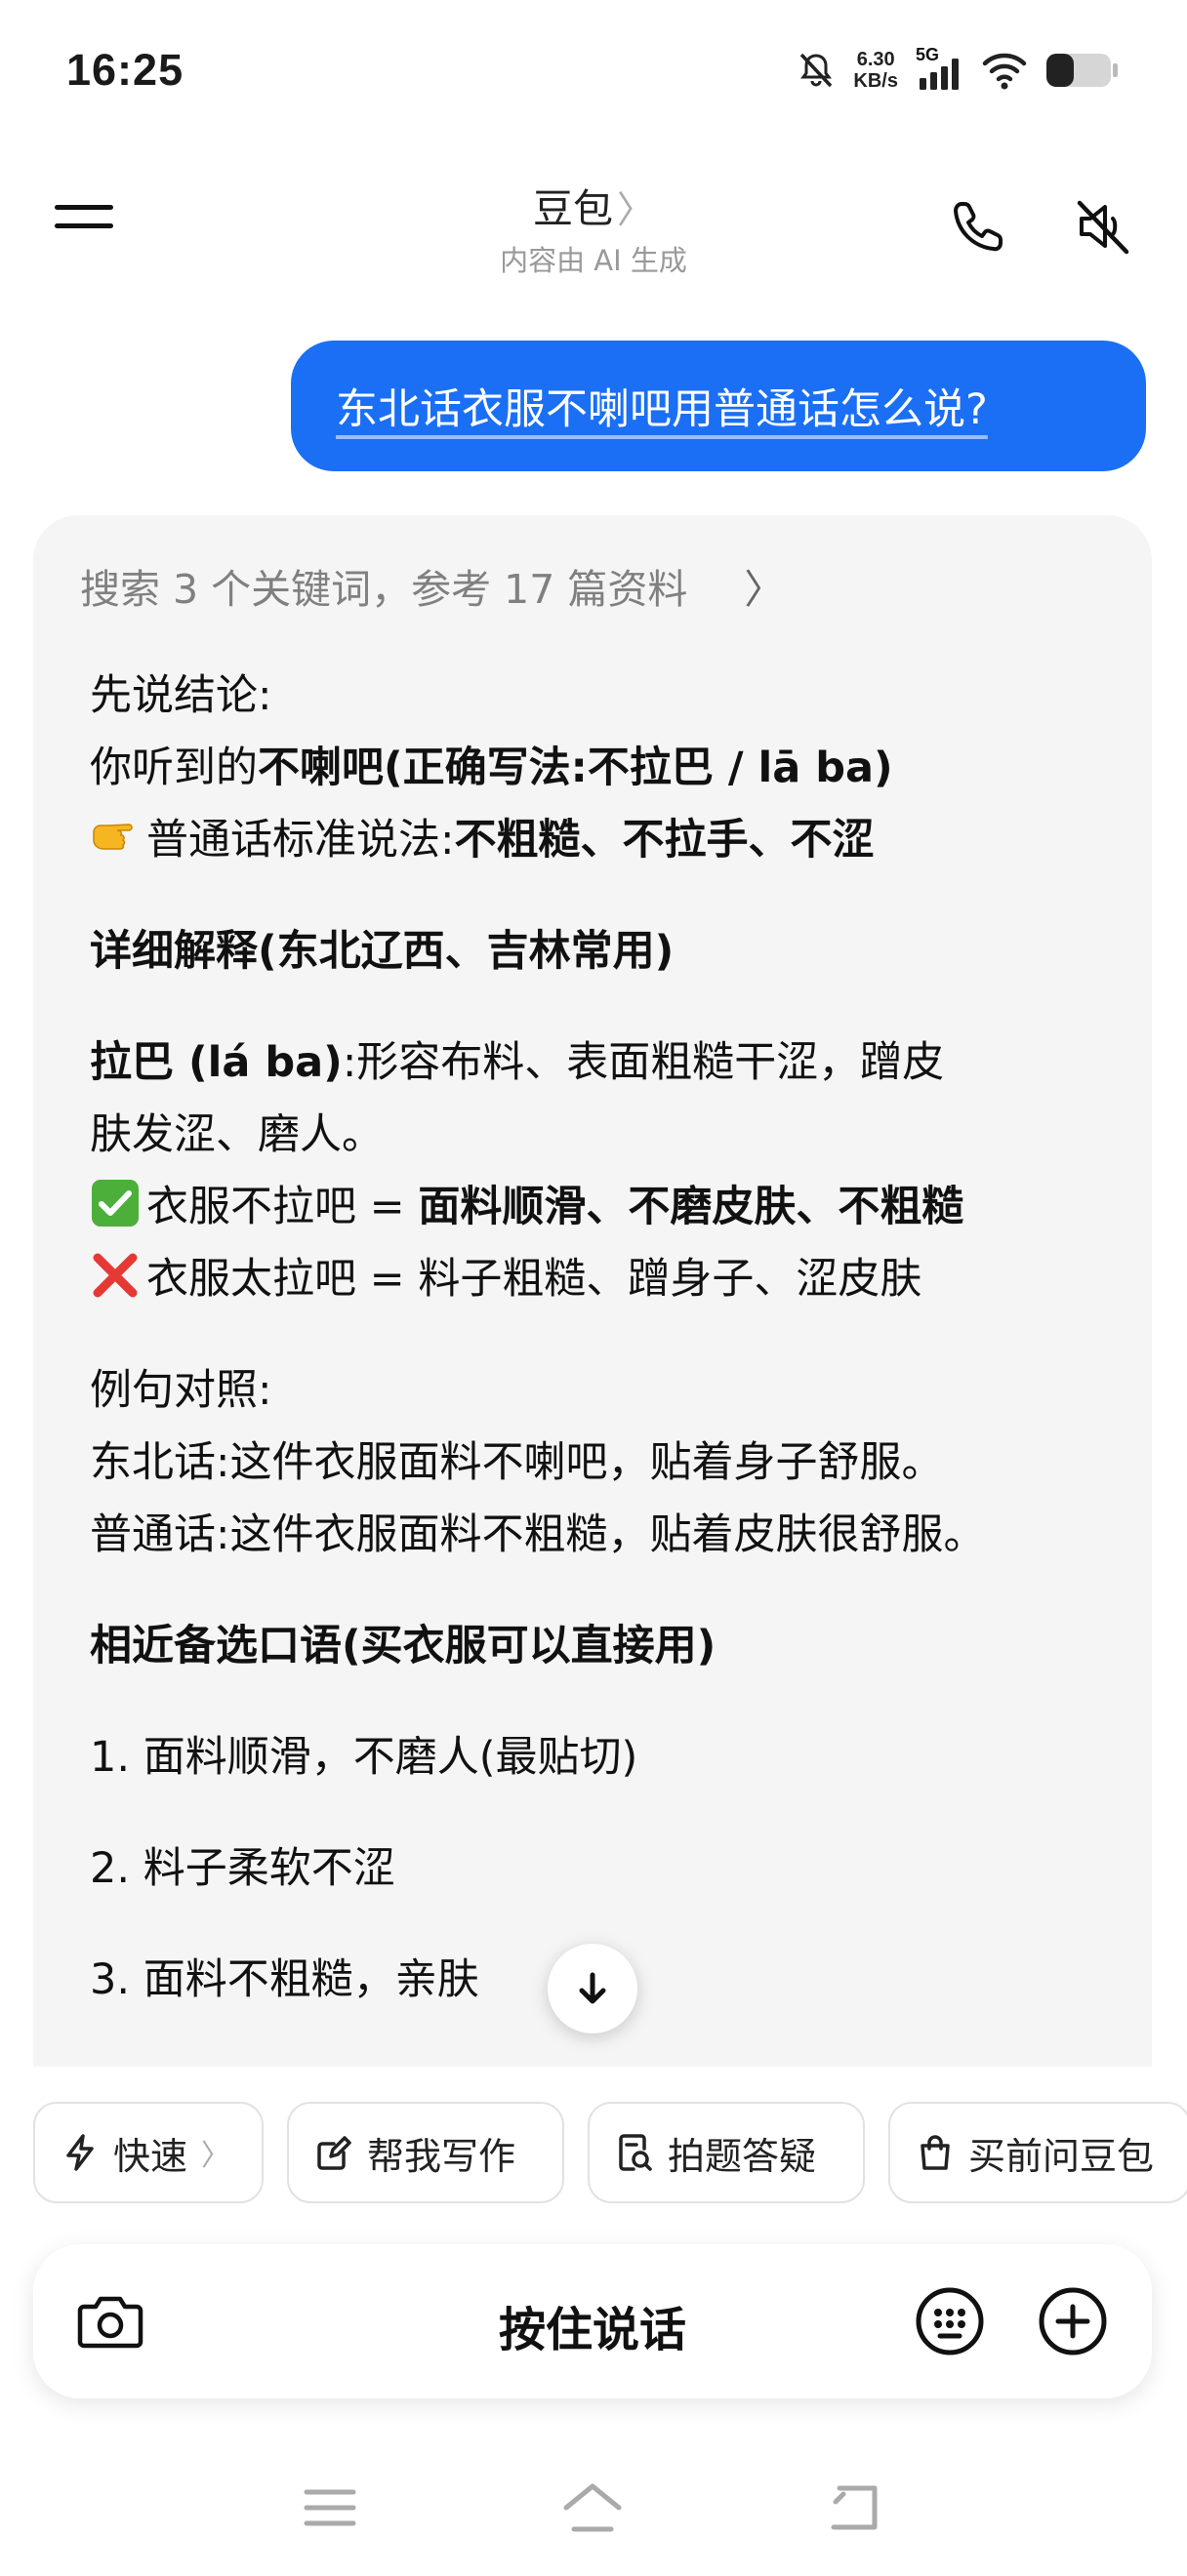 This screenshot has height=2576, width=1187. I want to click on network-speed-unit: KB/s, so click(875, 81).